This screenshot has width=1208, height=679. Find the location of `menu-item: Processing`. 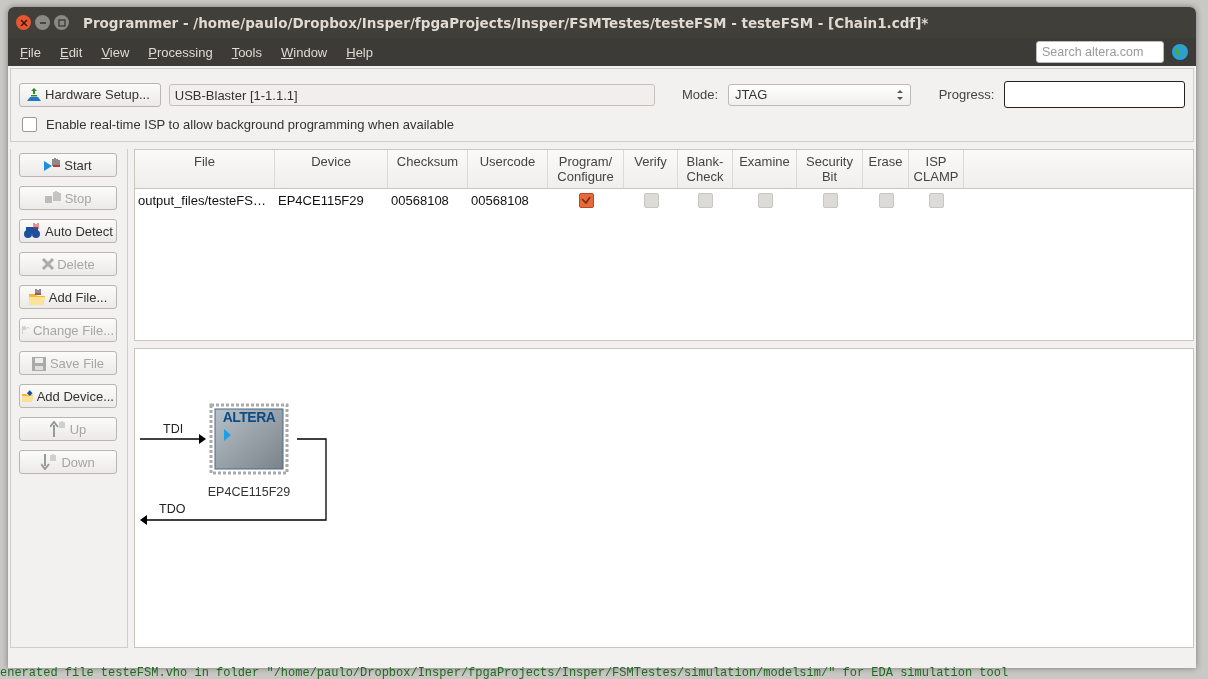

menu-item: Processing is located at coordinates (180, 52).